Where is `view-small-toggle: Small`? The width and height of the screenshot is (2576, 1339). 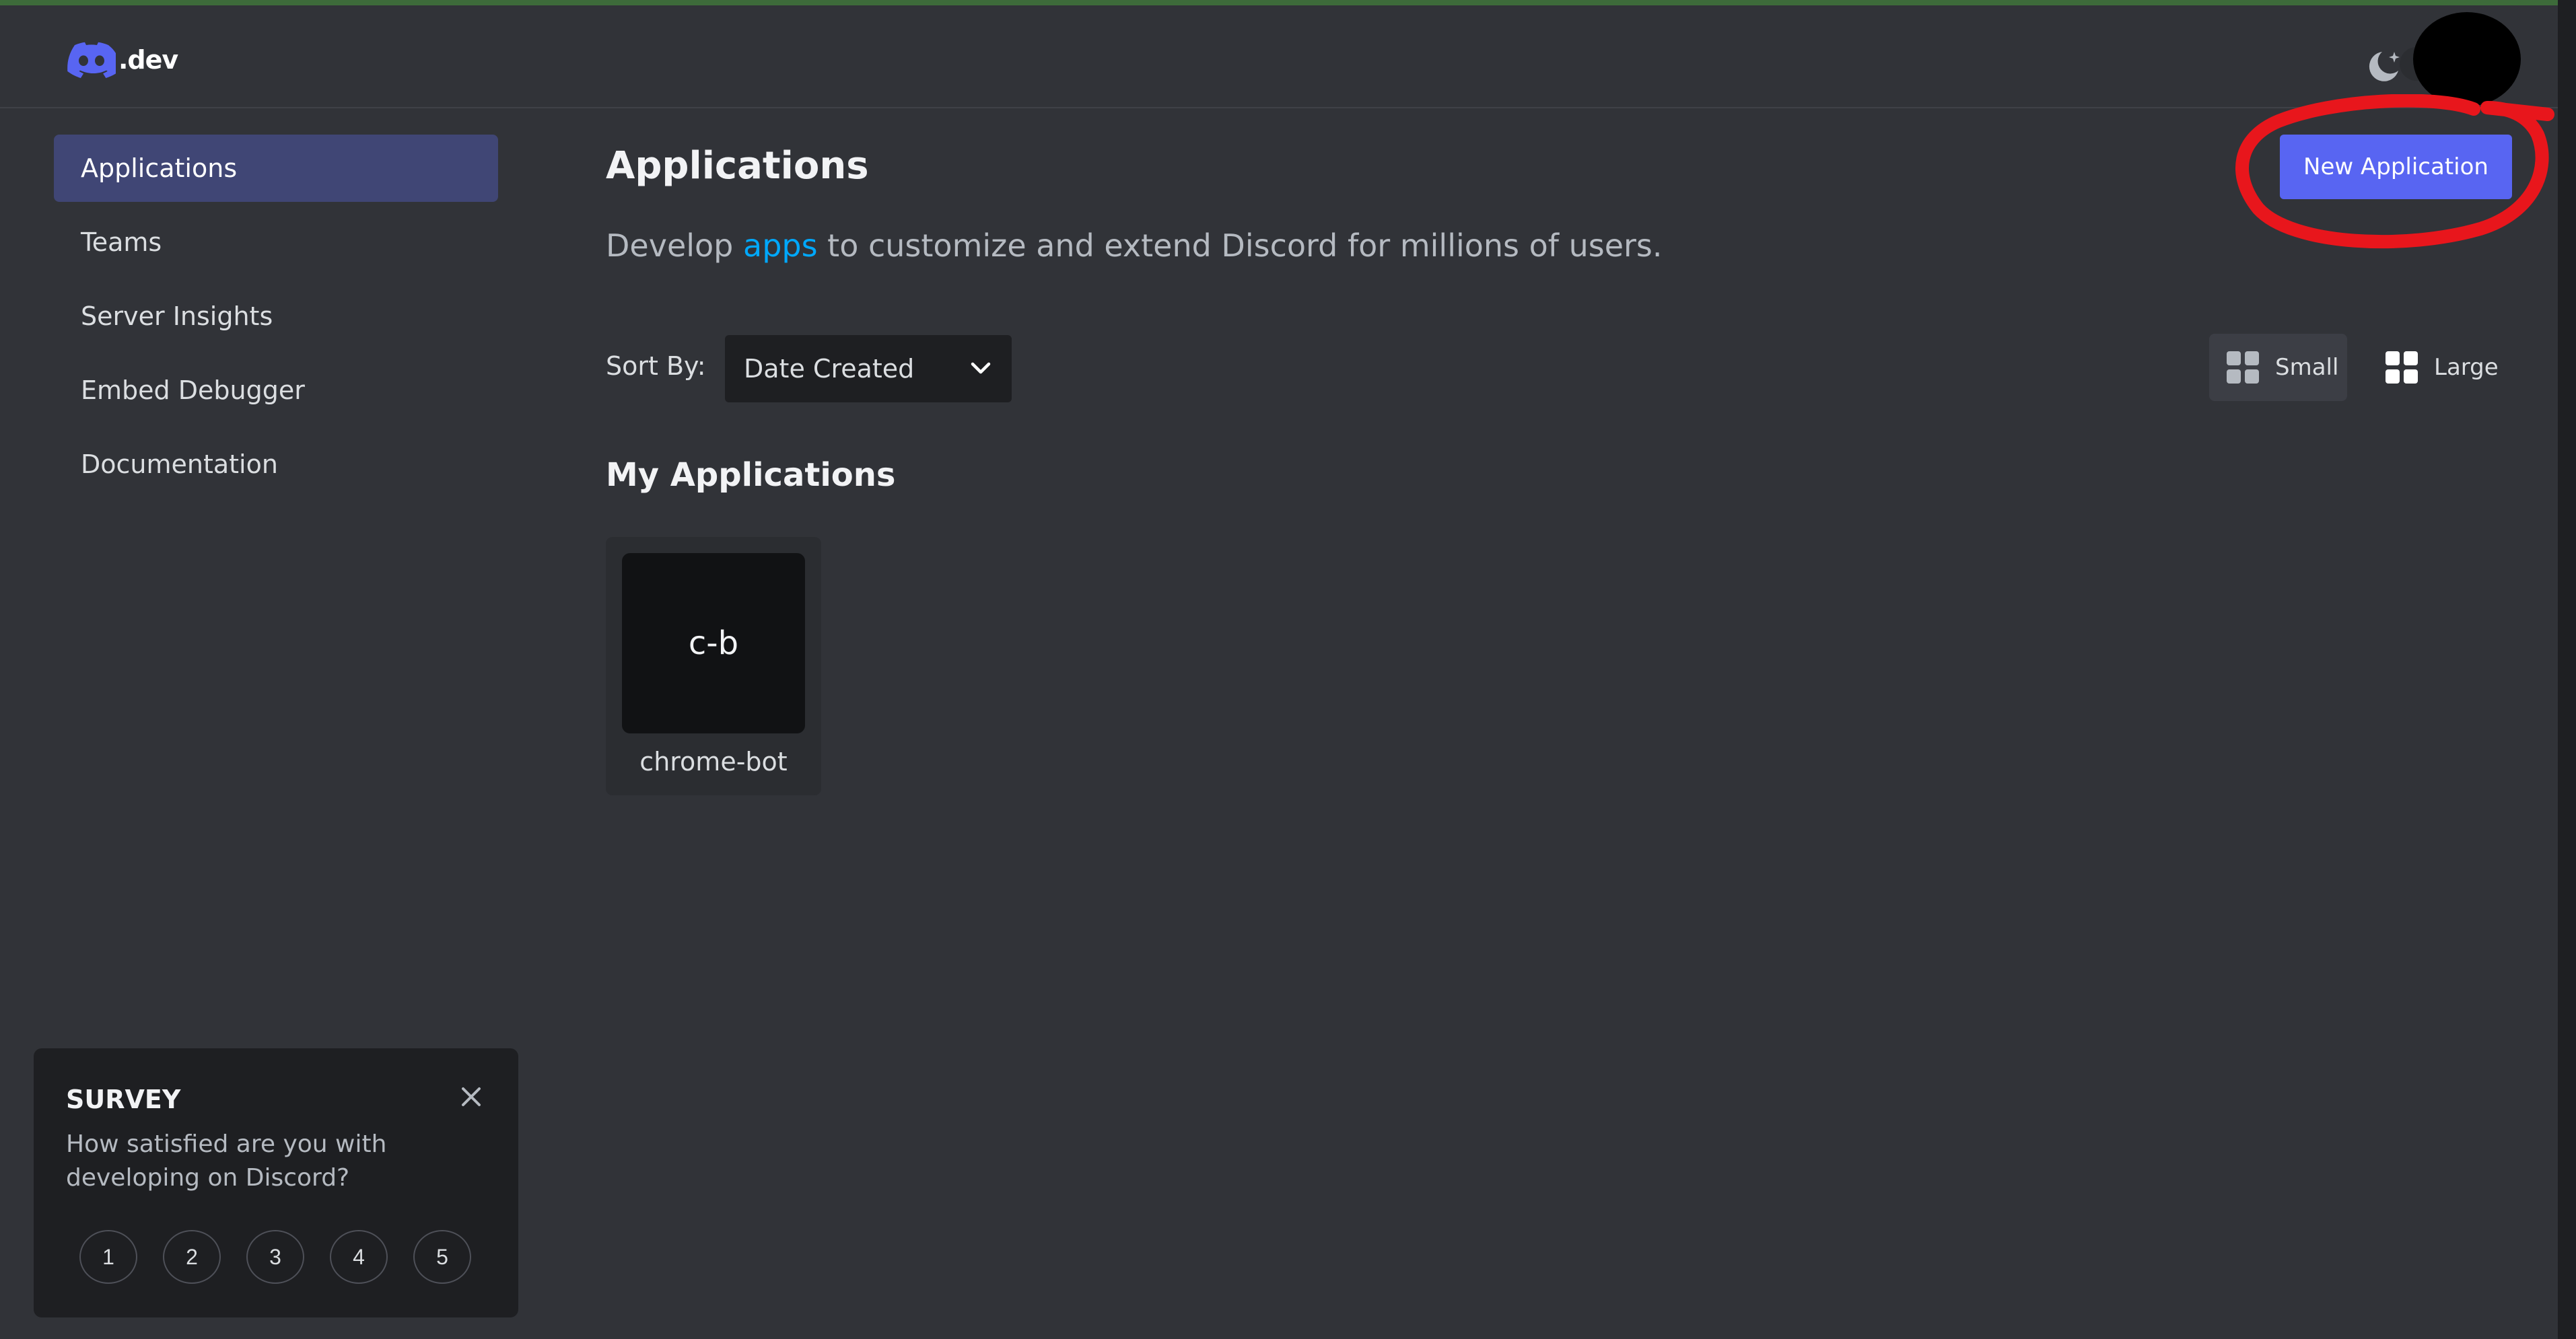 view-small-toggle: Small is located at coordinates (2278, 368).